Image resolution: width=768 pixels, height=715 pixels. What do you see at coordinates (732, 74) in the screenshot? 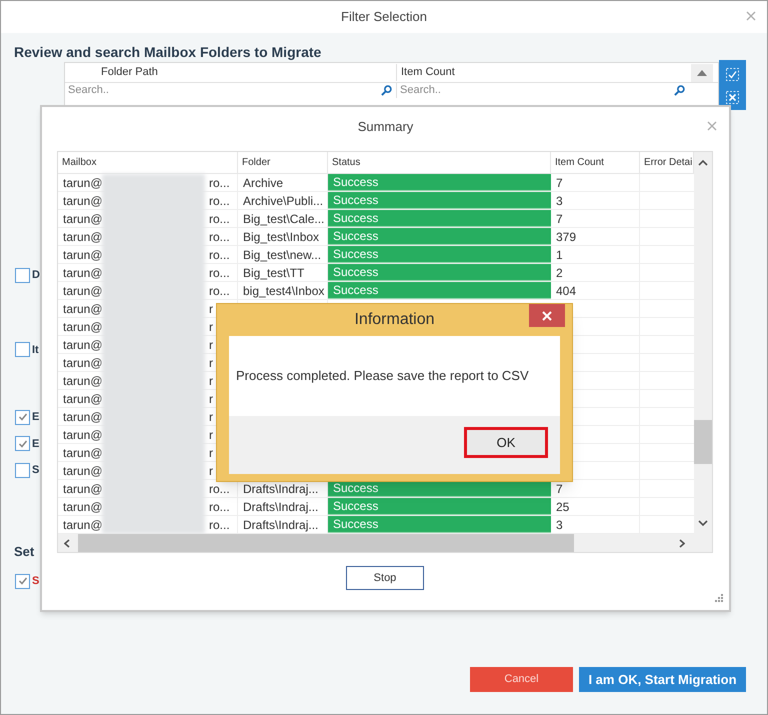
I see `select-all-icon` at bounding box center [732, 74].